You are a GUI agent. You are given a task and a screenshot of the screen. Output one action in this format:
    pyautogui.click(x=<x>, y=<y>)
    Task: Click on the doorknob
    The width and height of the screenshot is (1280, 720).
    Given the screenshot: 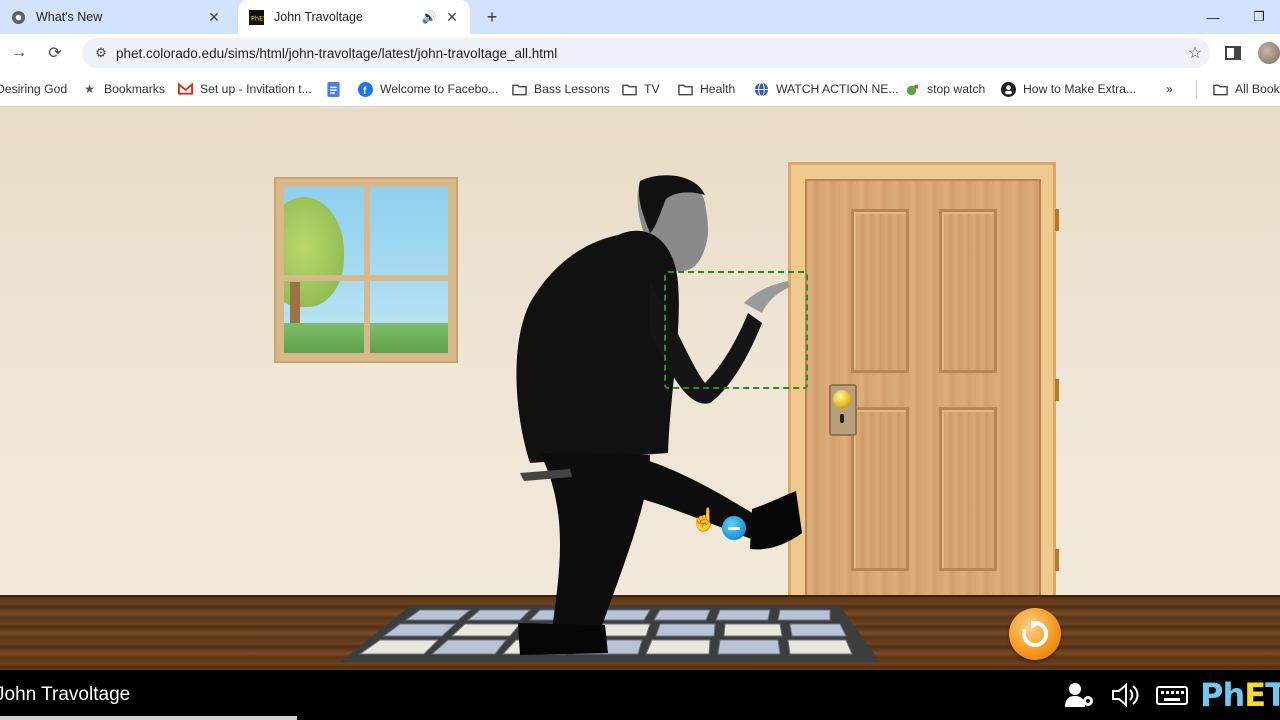 What is the action you would take?
    pyautogui.click(x=843, y=410)
    